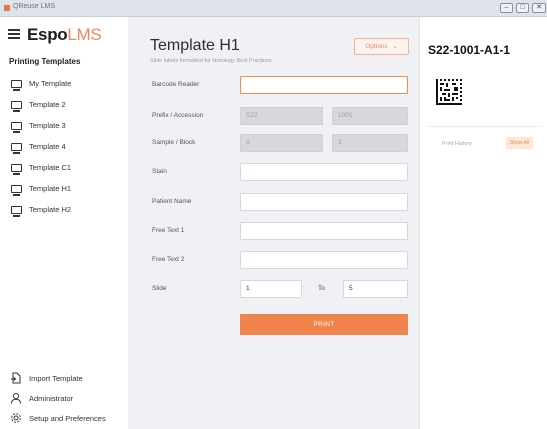  I want to click on label-code: S22-1001-A1-1, so click(469, 50).